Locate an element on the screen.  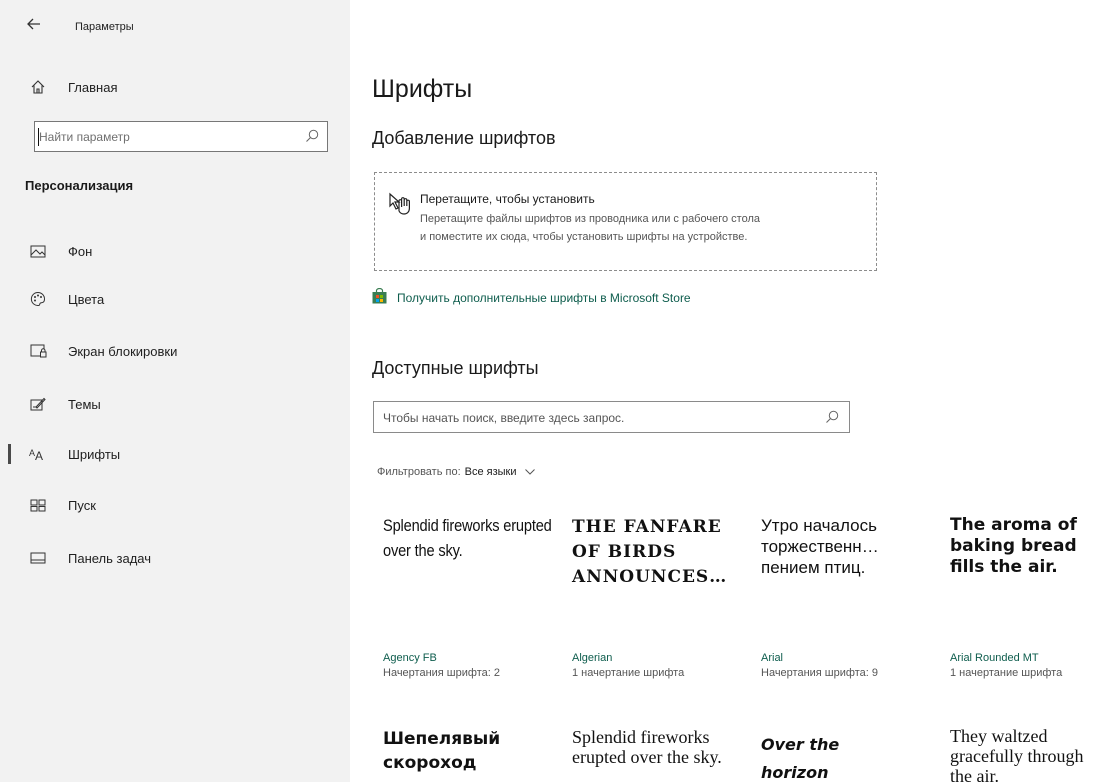
font-sample: They waltzed gracefully through the air. is located at coordinates (1017, 754).